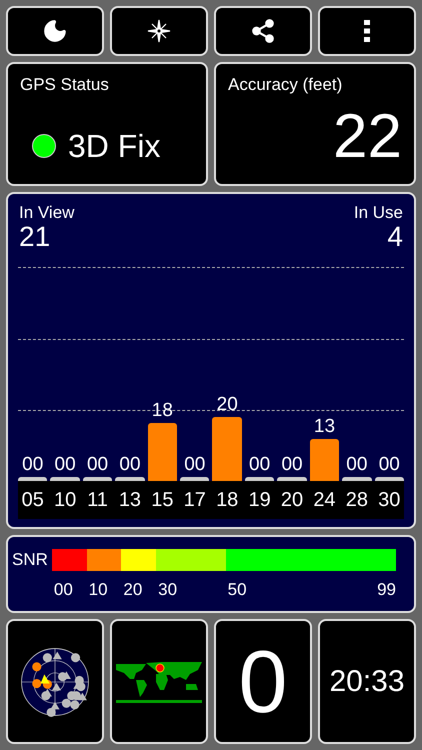 The width and height of the screenshot is (422, 750). What do you see at coordinates (114, 146) in the screenshot?
I see `gps-status-value: 3D Fix` at bounding box center [114, 146].